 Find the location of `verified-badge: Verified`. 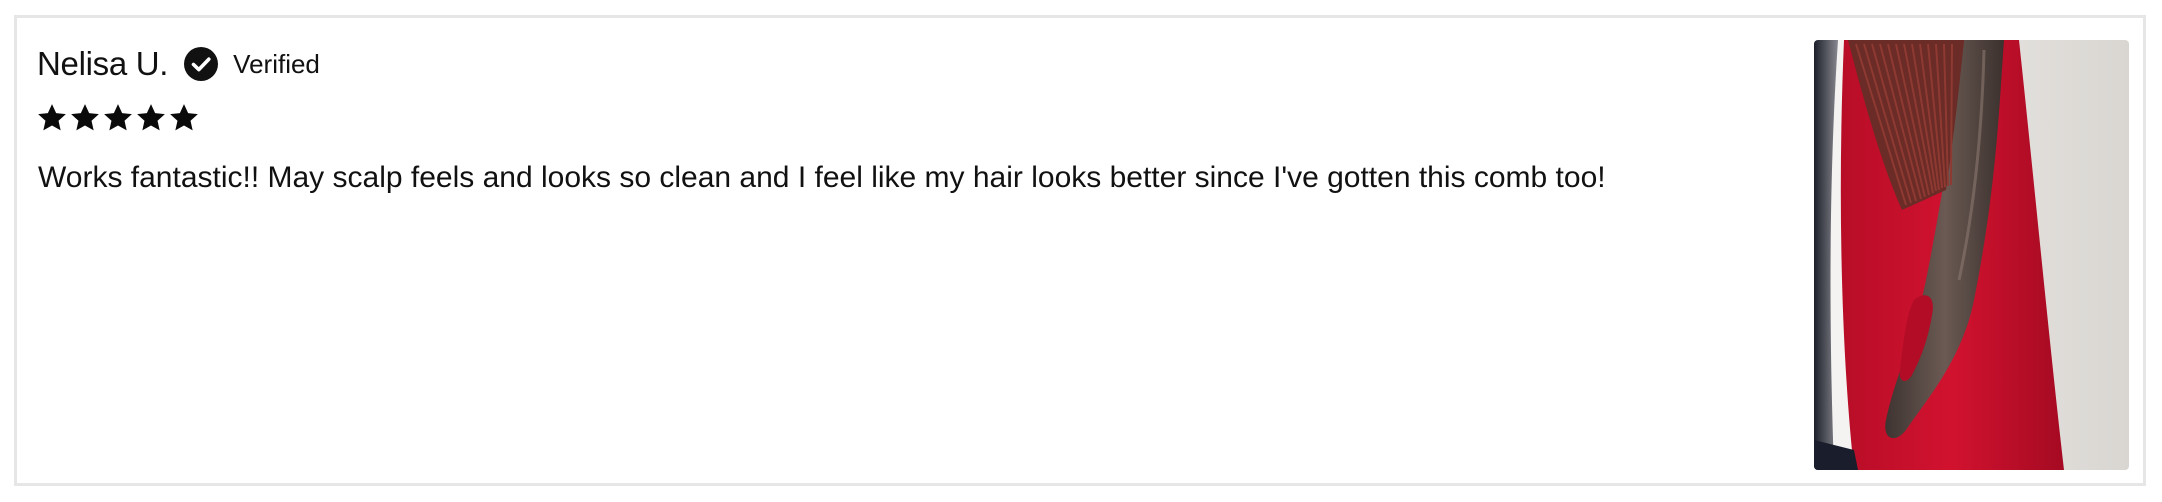

verified-badge: Verified is located at coordinates (276, 63).